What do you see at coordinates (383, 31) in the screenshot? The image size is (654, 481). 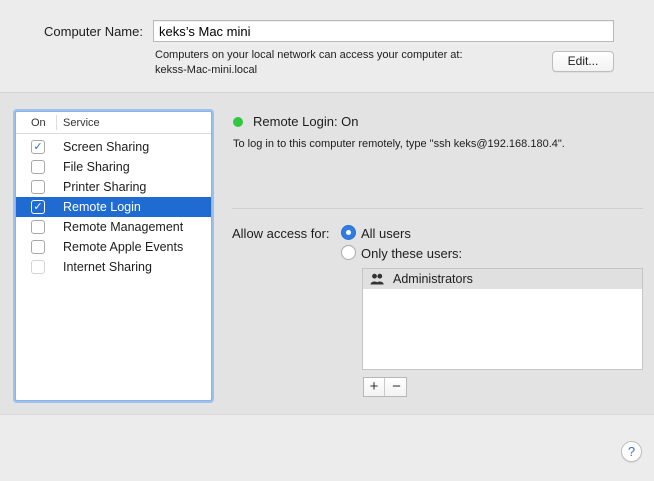 I see `computer-name-field` at bounding box center [383, 31].